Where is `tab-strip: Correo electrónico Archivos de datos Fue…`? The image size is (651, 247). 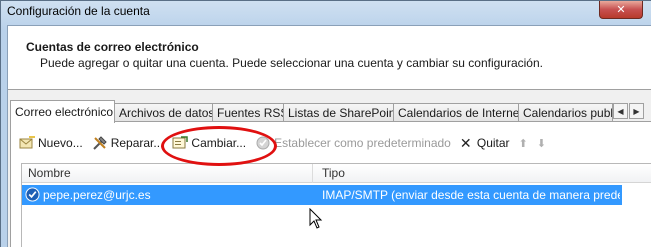
tab-strip: Correo electrónico Archivos de datos Fue… is located at coordinates (329, 111).